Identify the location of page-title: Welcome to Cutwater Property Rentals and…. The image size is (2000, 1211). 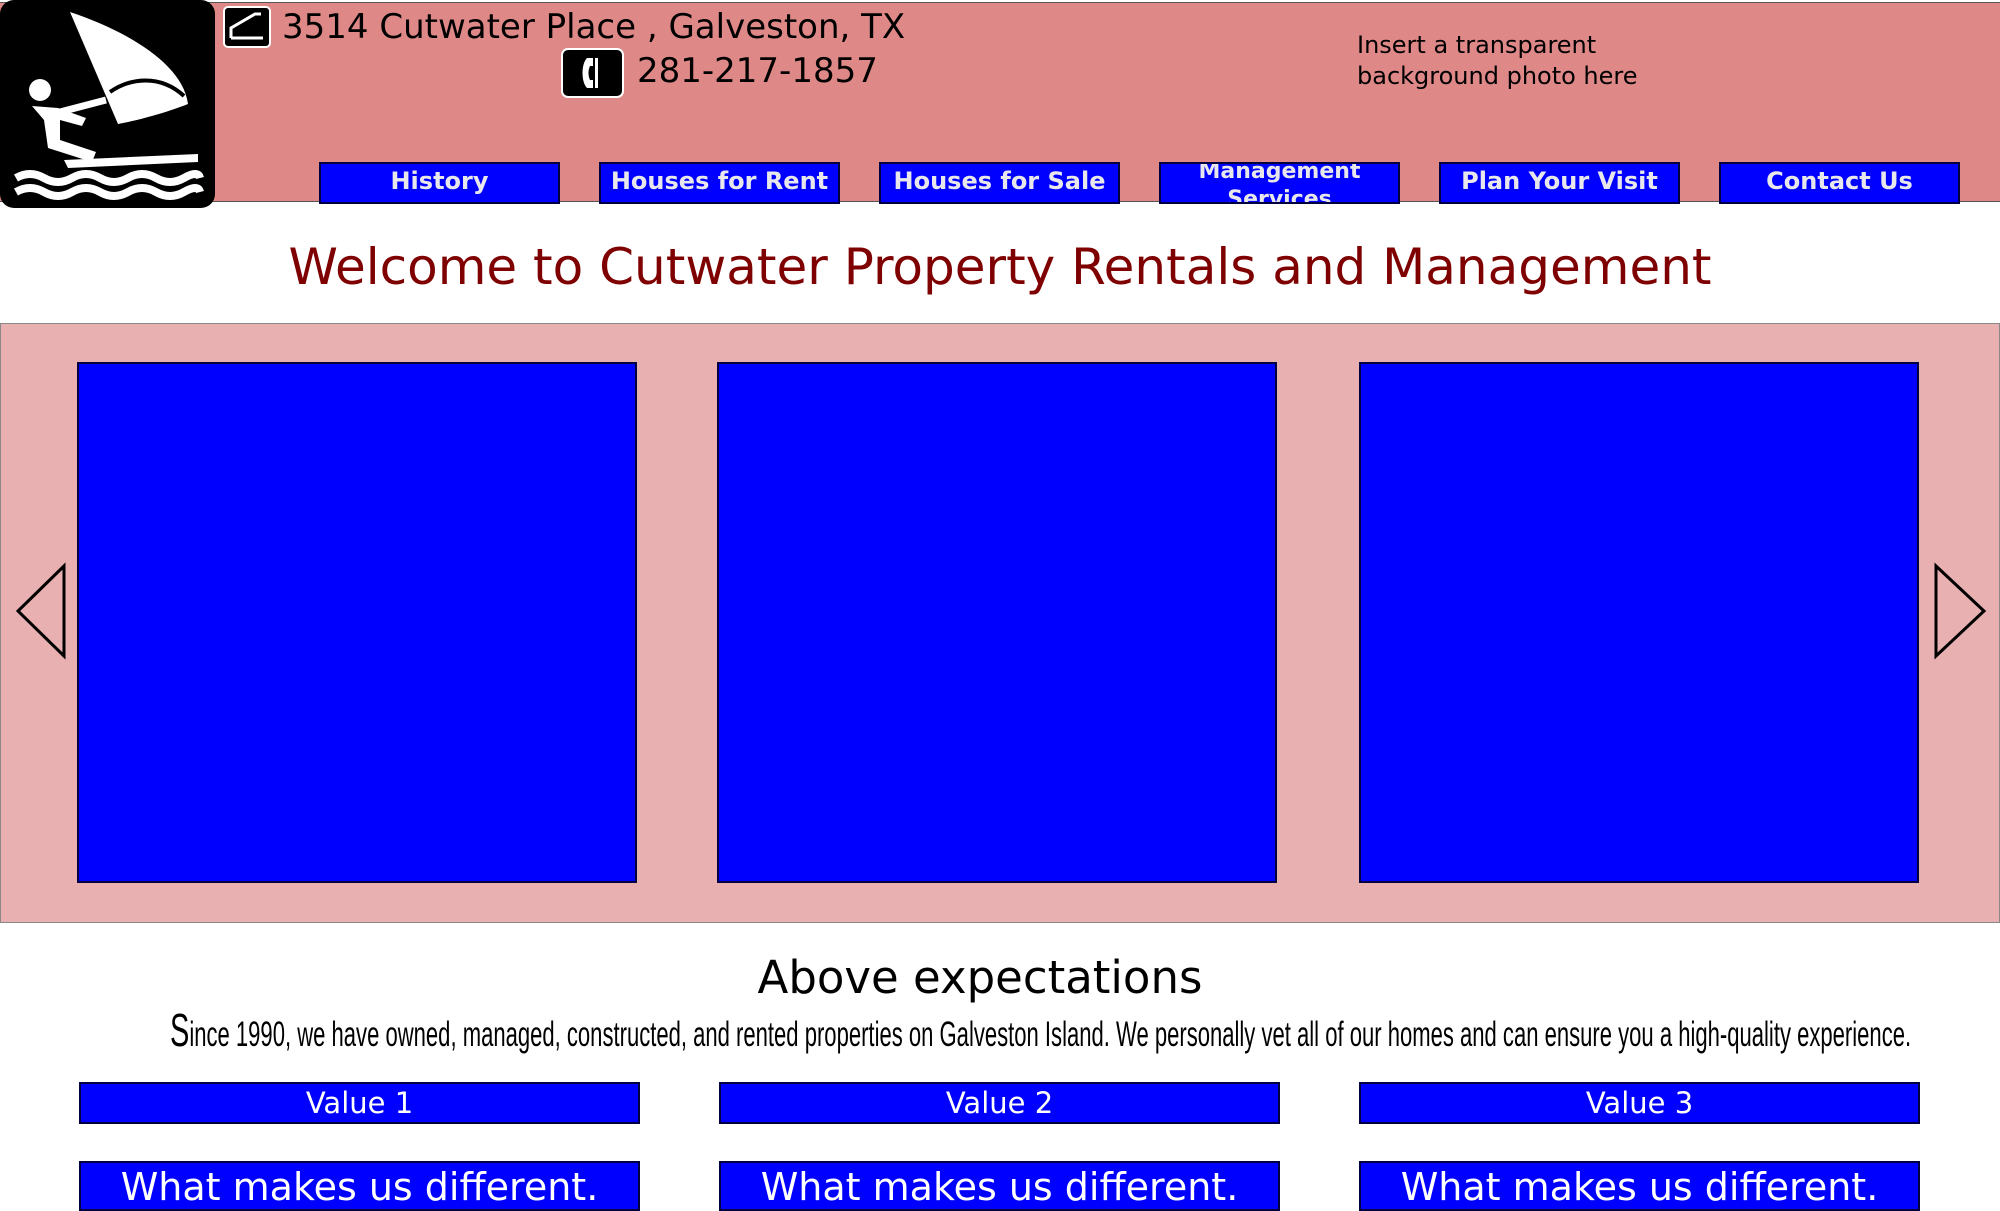
(1000, 267).